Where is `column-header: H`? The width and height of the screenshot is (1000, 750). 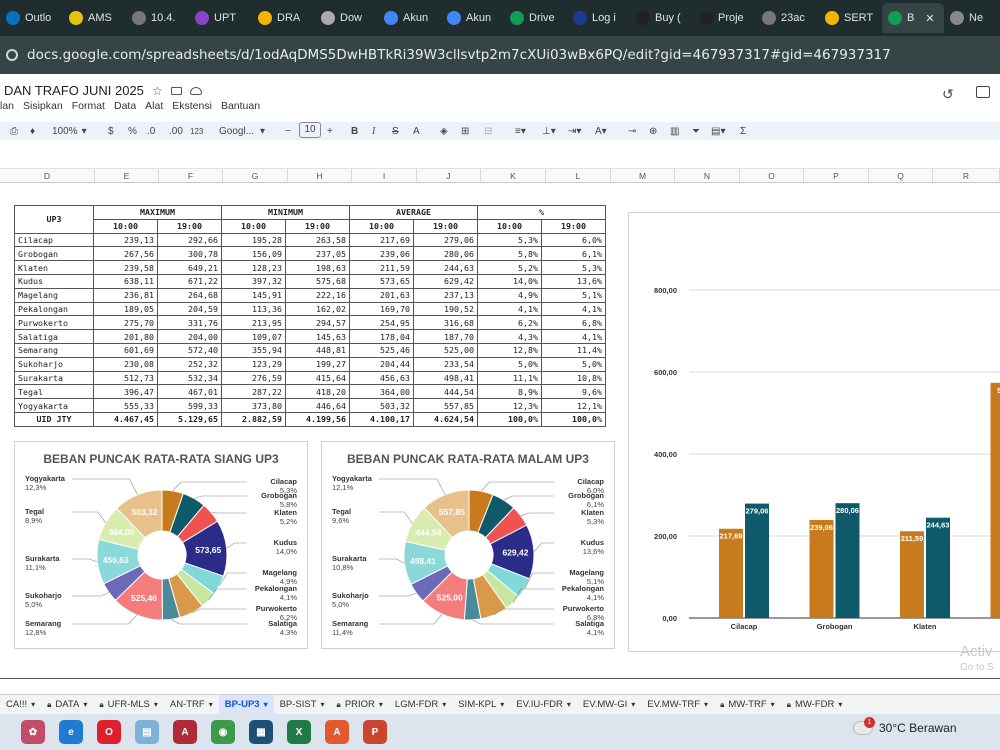
column-header: H is located at coordinates (320, 176).